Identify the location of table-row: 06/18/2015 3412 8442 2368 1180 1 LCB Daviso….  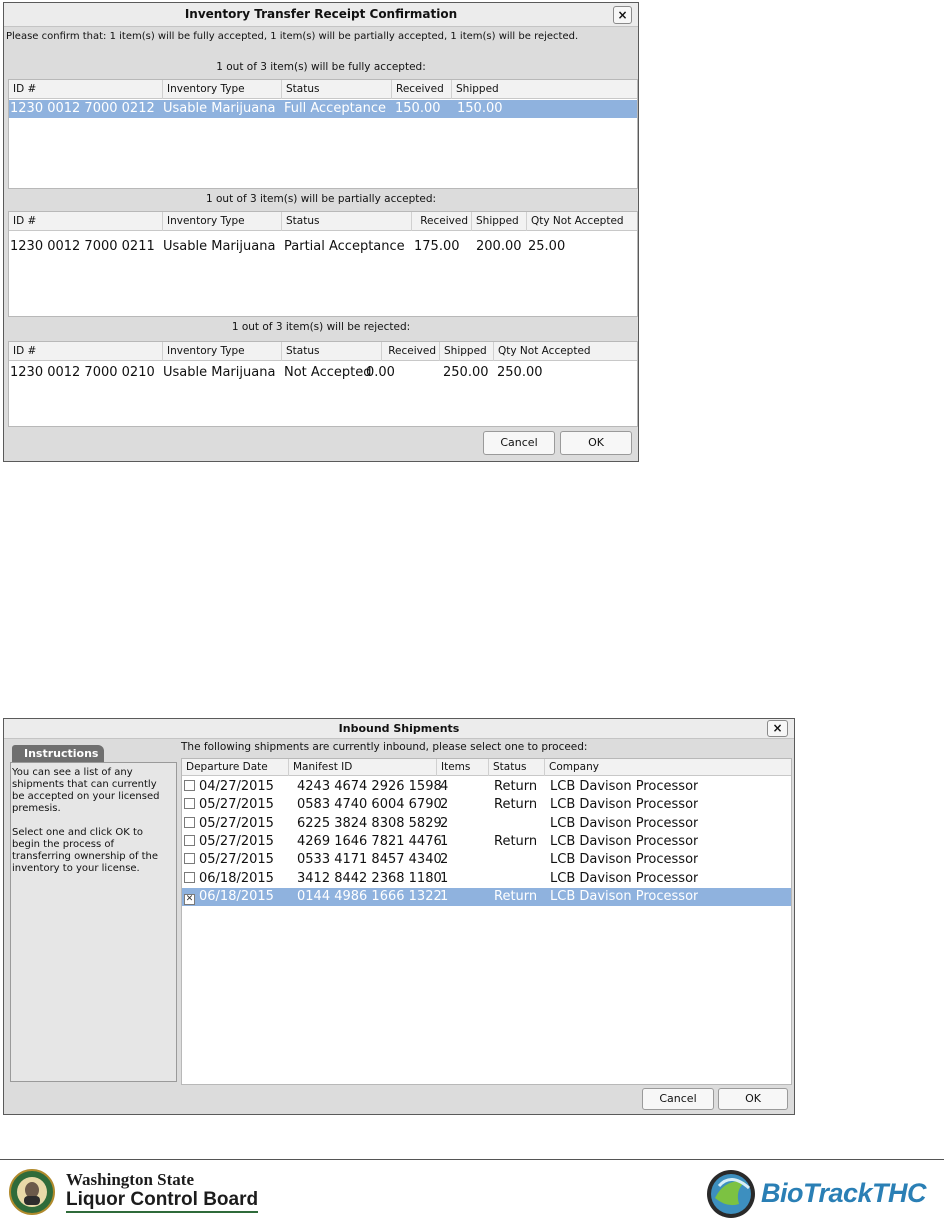
(486, 879).